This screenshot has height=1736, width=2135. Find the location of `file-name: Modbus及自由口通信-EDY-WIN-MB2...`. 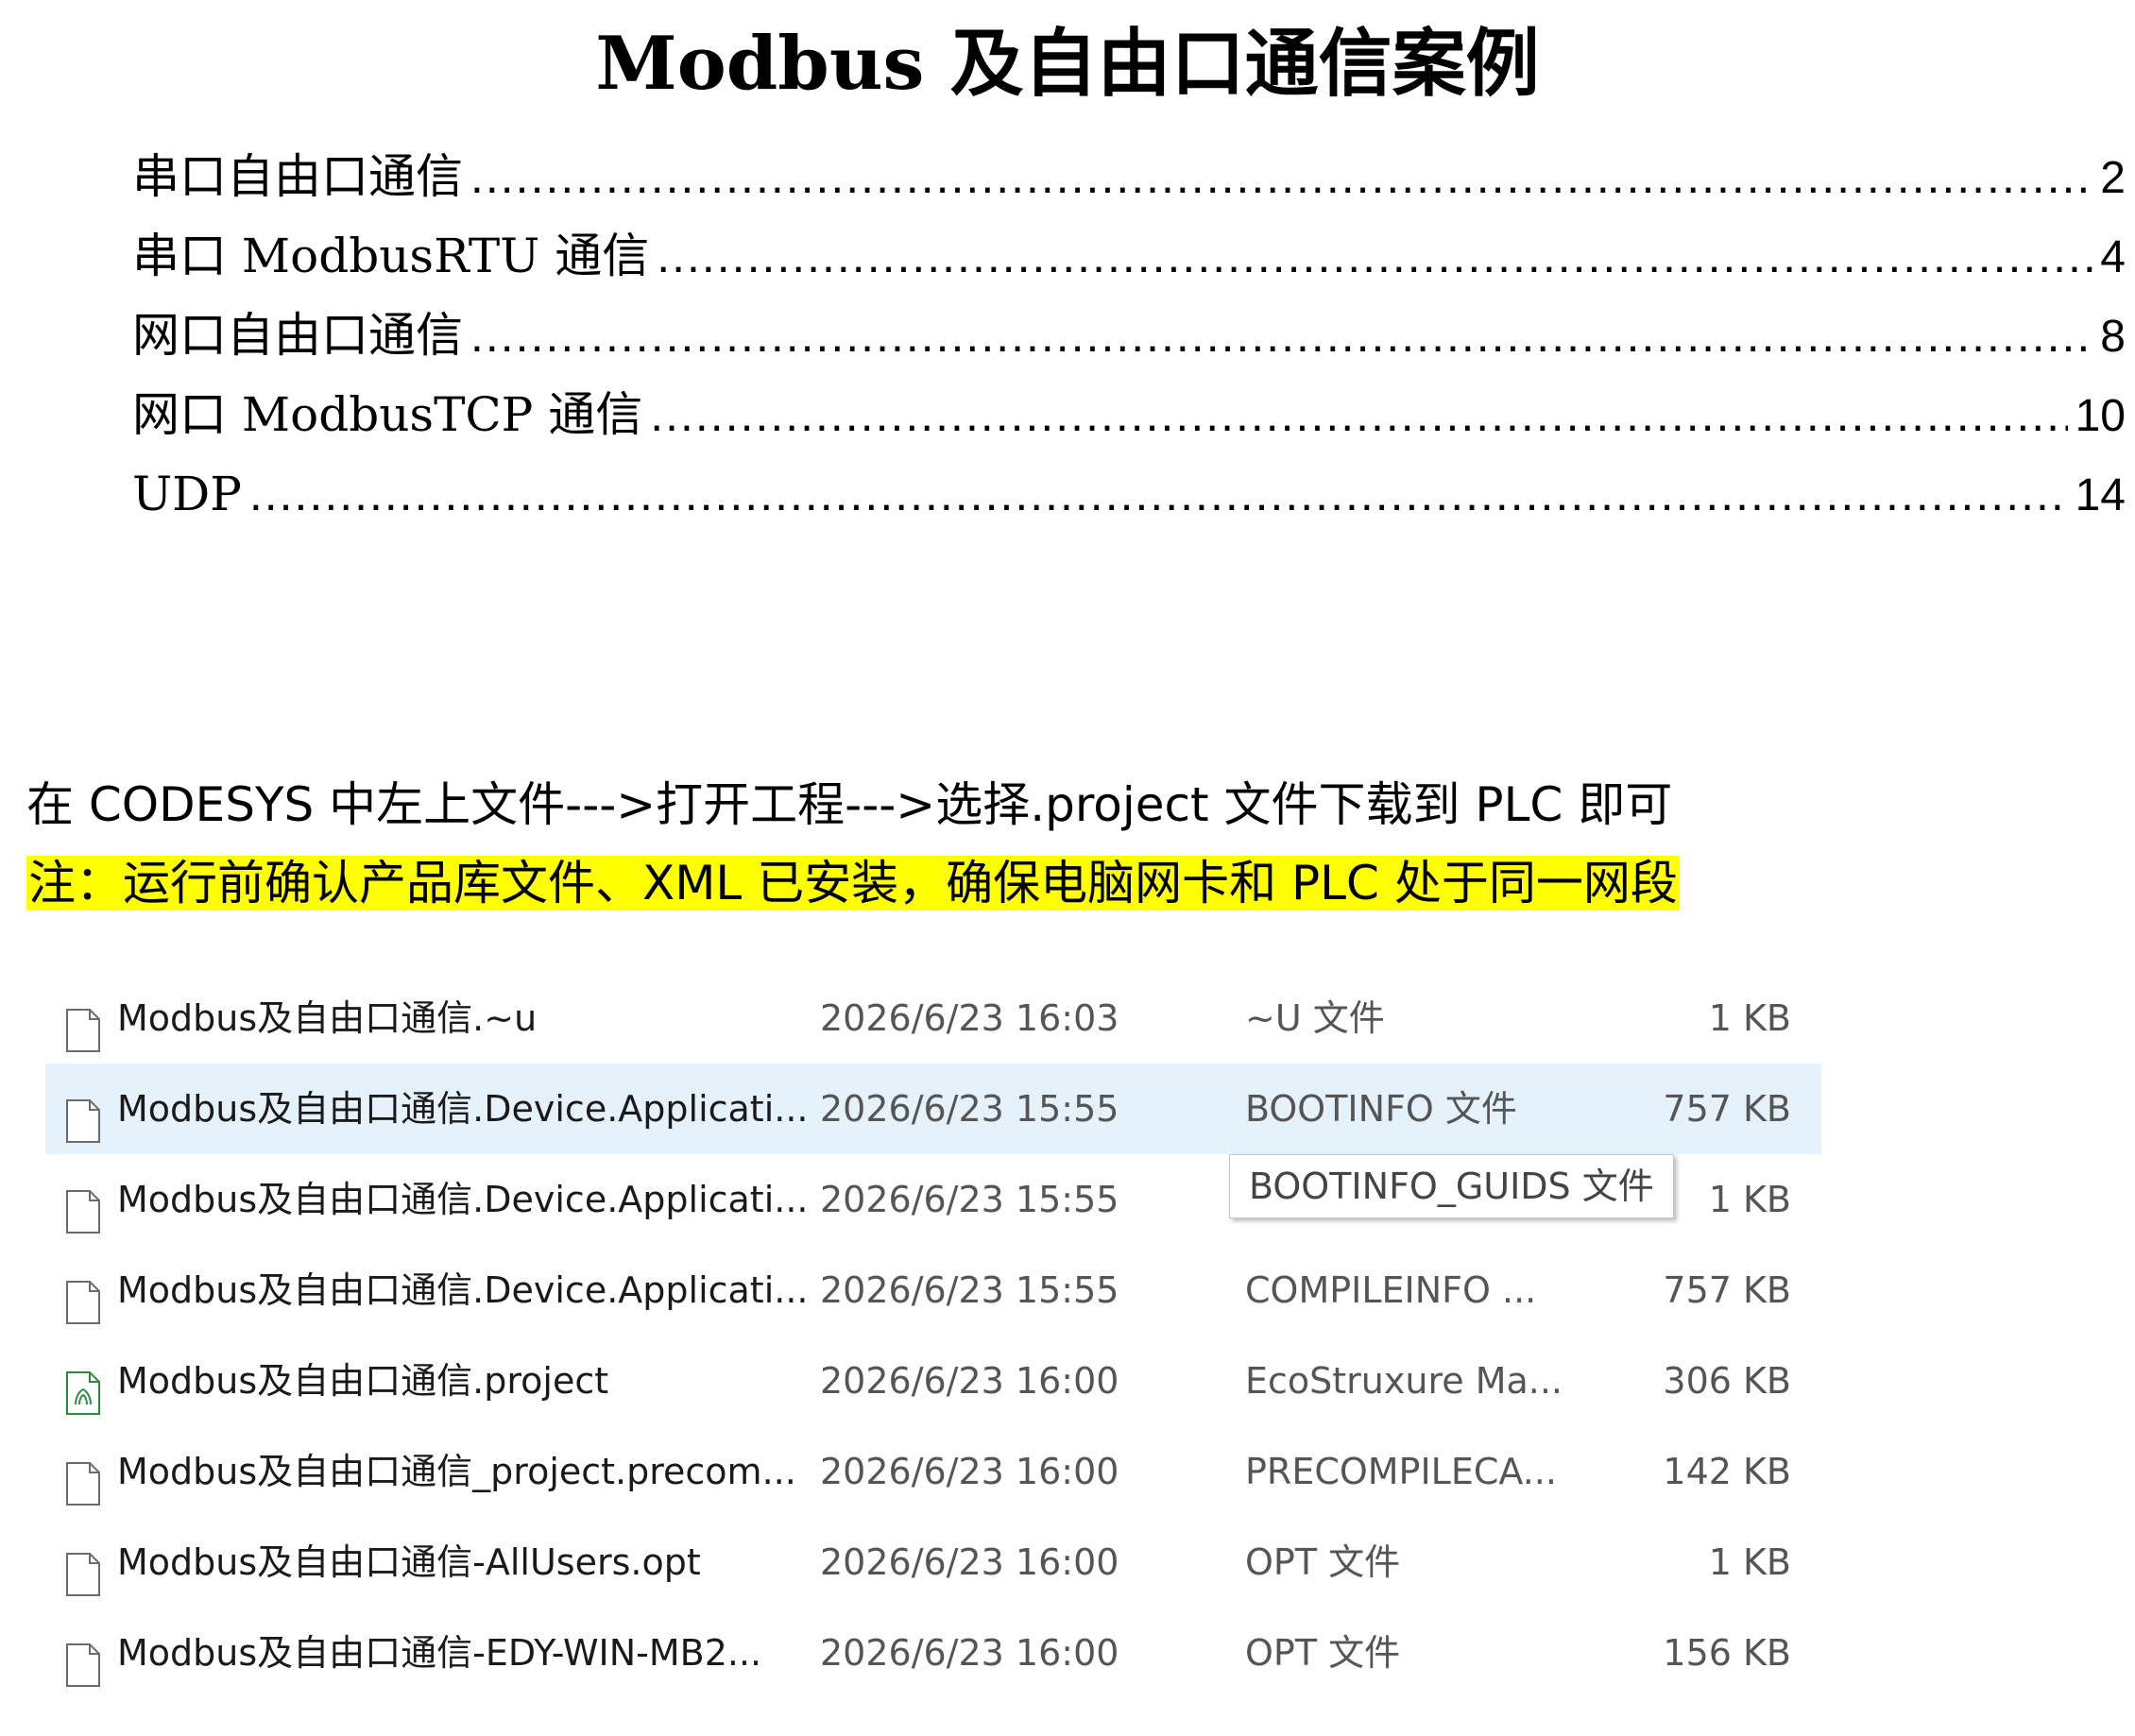

file-name: Modbus及自由口通信-EDY-WIN-MB2... is located at coordinates (439, 1653).